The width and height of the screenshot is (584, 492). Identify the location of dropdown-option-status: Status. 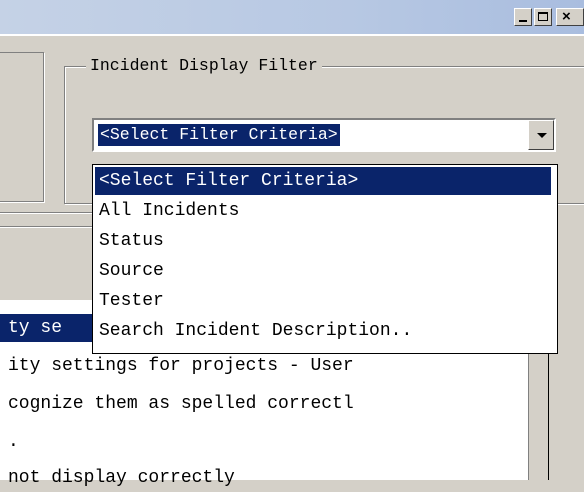
(323, 241).